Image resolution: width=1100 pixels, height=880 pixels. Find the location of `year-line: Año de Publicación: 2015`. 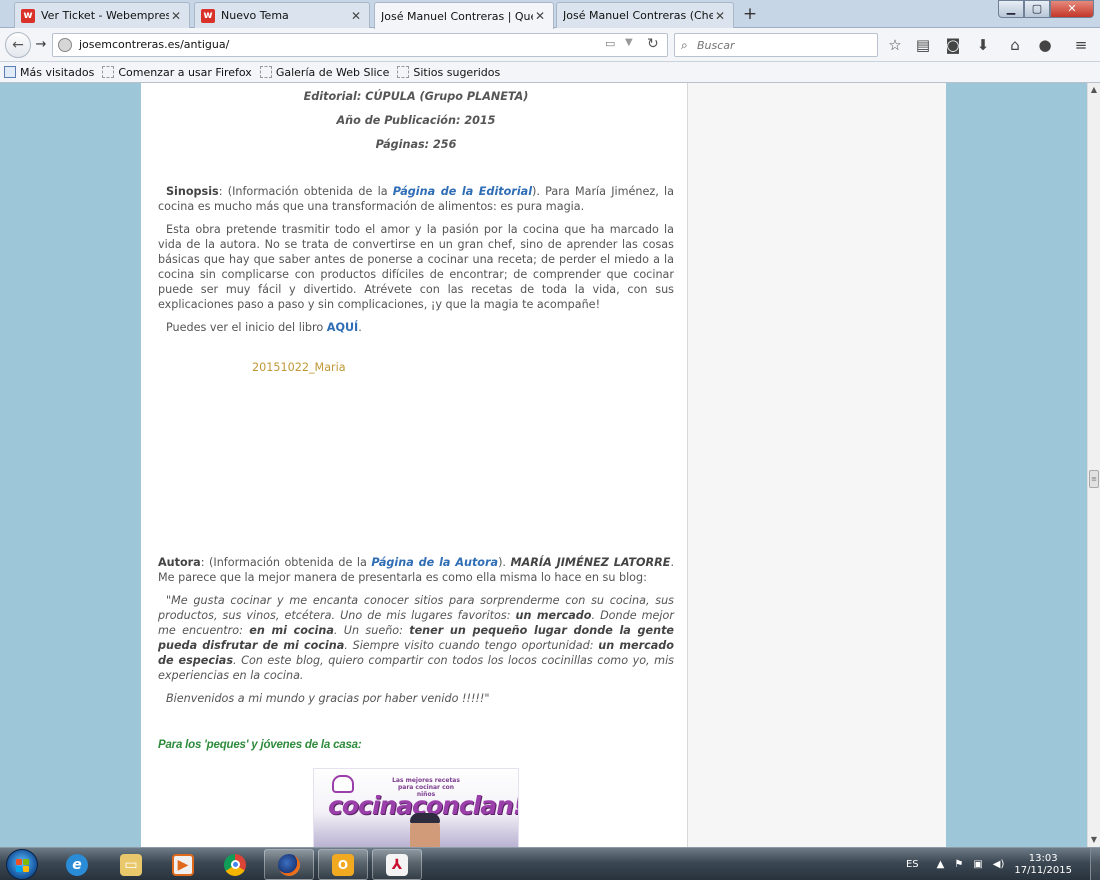

year-line: Año de Publicación: 2015 is located at coordinates (416, 120).